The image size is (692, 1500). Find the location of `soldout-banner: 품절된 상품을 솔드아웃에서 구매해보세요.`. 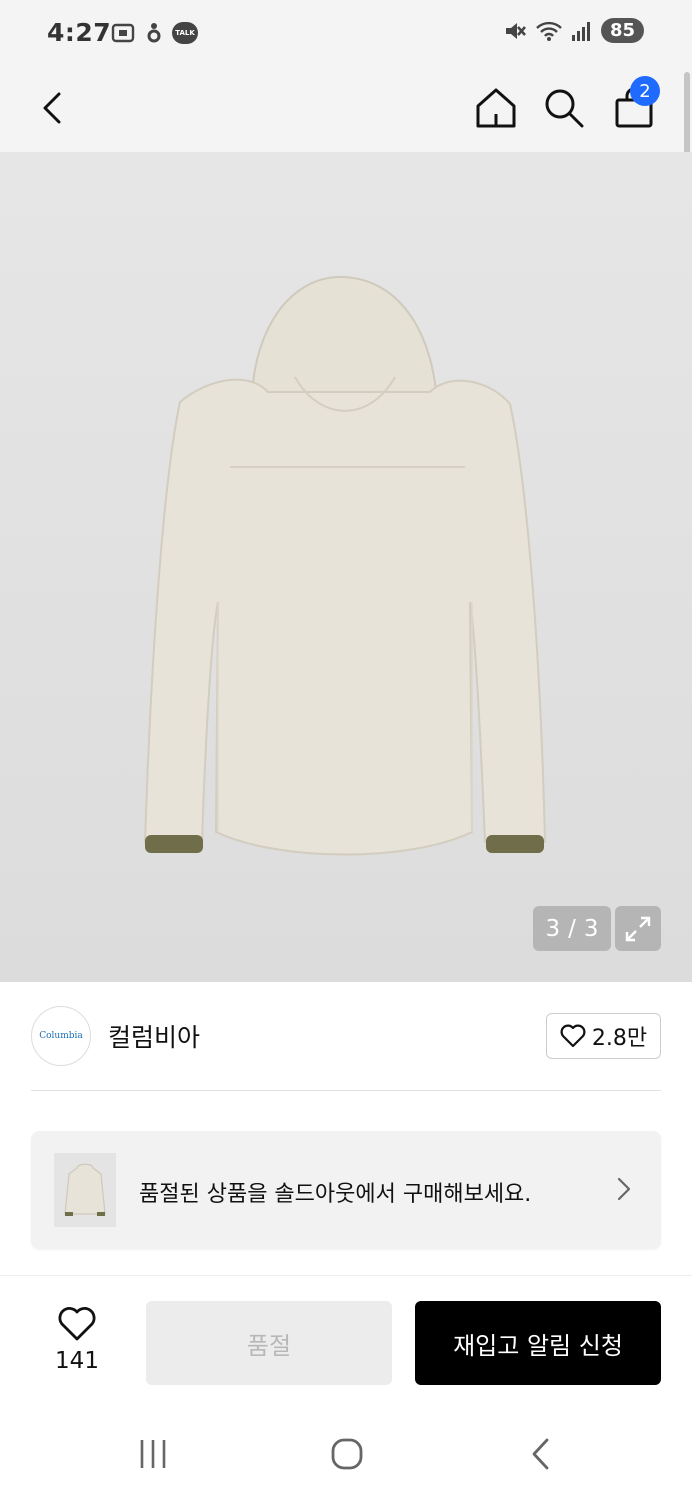

soldout-banner: 품절된 상품을 솔드아웃에서 구매해보세요. is located at coordinates (346, 1190).